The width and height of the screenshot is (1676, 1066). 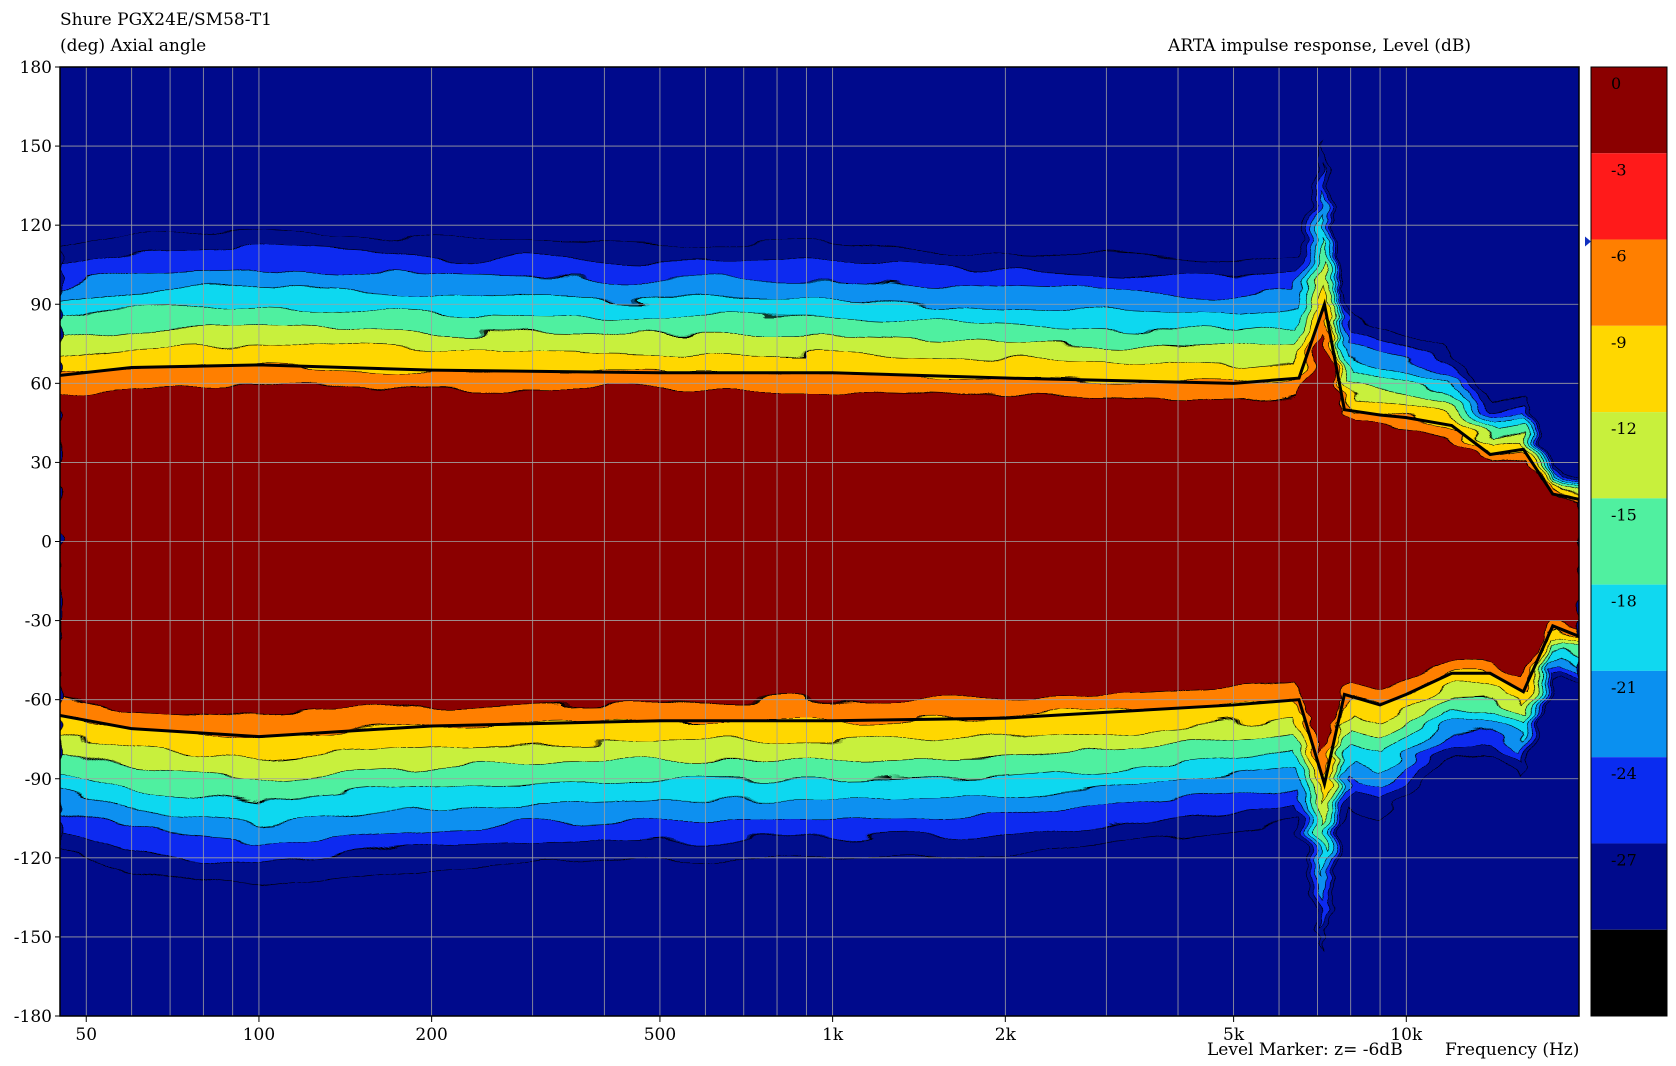 What do you see at coordinates (1624, 687) in the screenshot?
I see `colorbar-label: -21` at bounding box center [1624, 687].